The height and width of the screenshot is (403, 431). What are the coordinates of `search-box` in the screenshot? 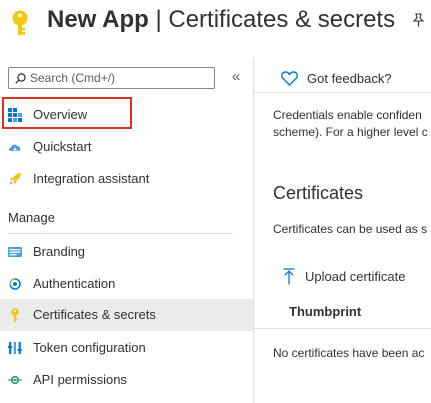 It's located at (111, 78).